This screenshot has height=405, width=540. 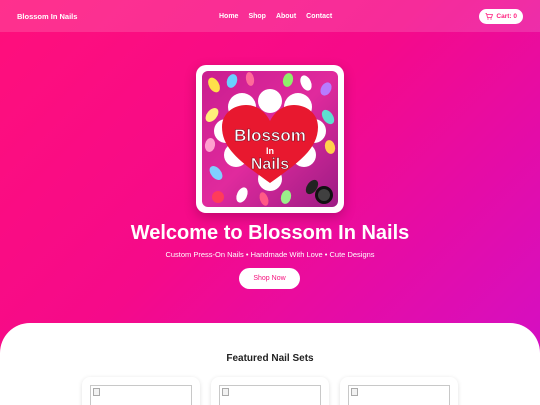 I want to click on nav-link-contact: Contact, so click(x=319, y=16).